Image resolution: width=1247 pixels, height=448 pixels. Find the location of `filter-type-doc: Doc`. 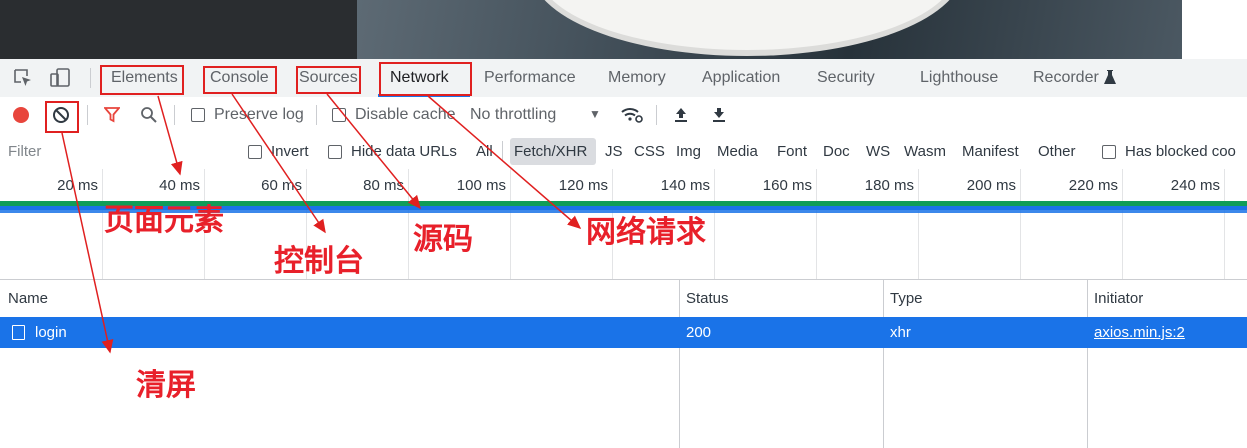

filter-type-doc: Doc is located at coordinates (836, 151).